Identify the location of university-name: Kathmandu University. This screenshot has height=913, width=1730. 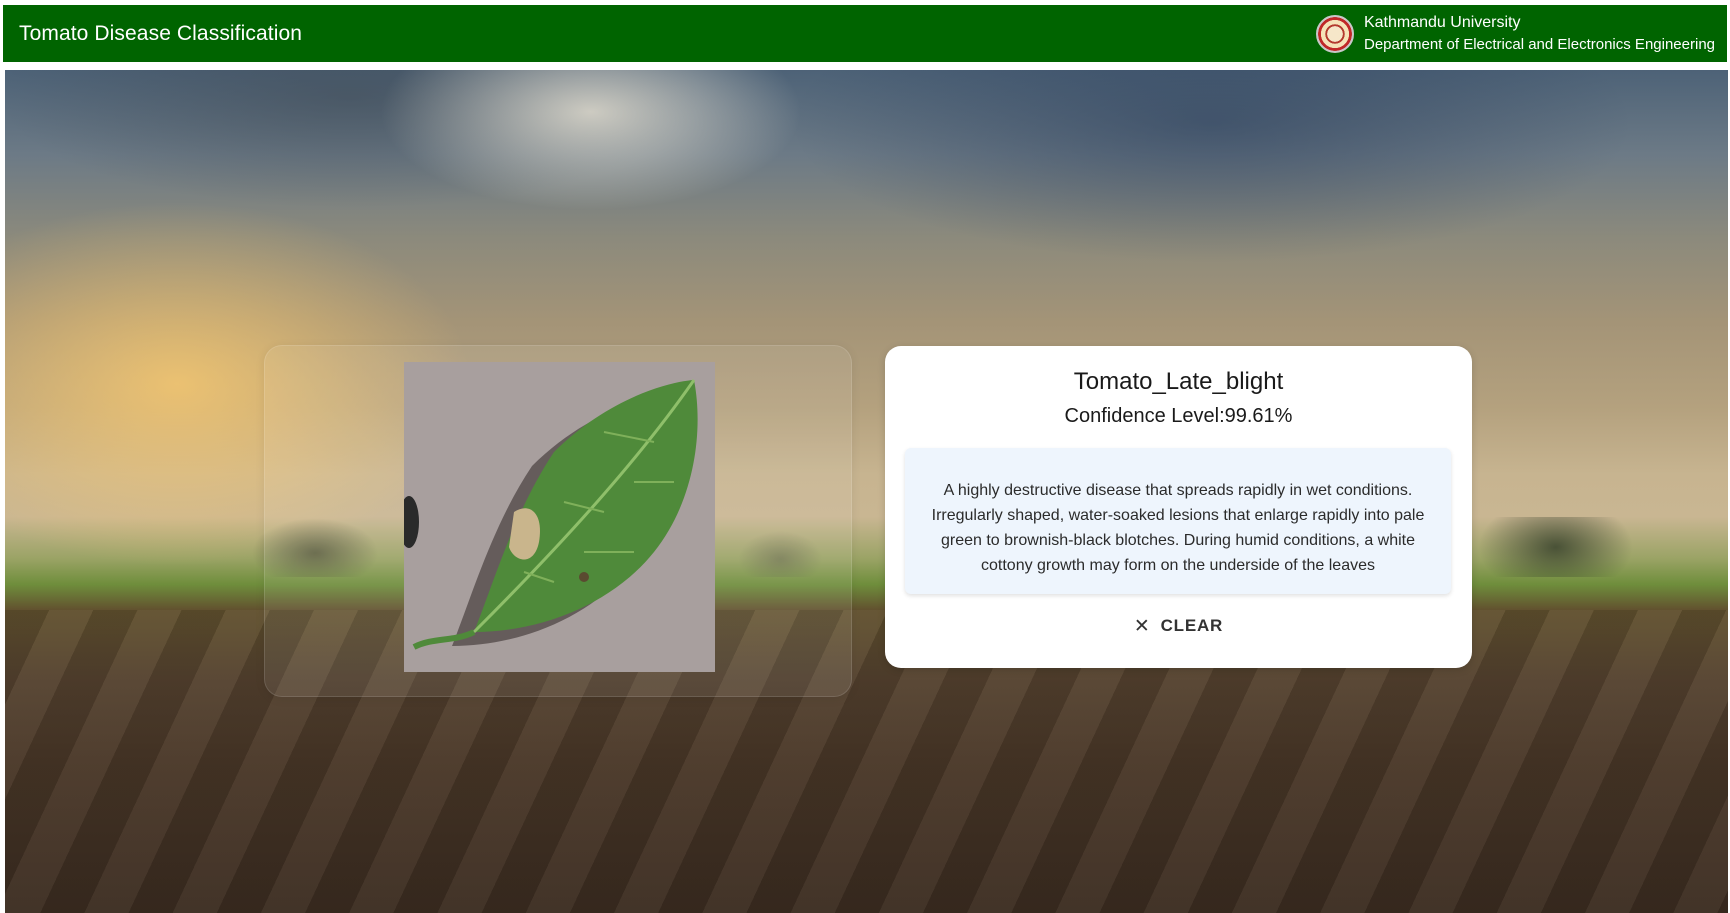
(1442, 22).